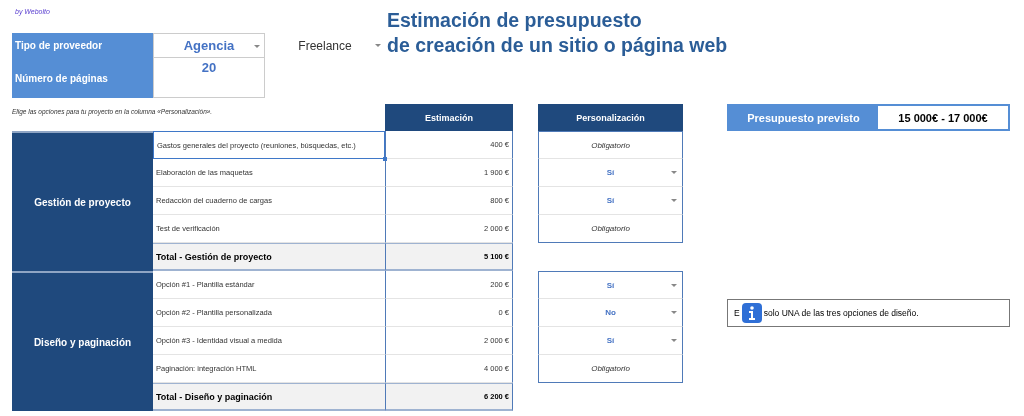 This screenshot has height=416, width=1024. Describe the element at coordinates (557, 33) in the screenshot. I see `page-title: Estimación de presupuesto de creación de un sitio o página web` at that location.